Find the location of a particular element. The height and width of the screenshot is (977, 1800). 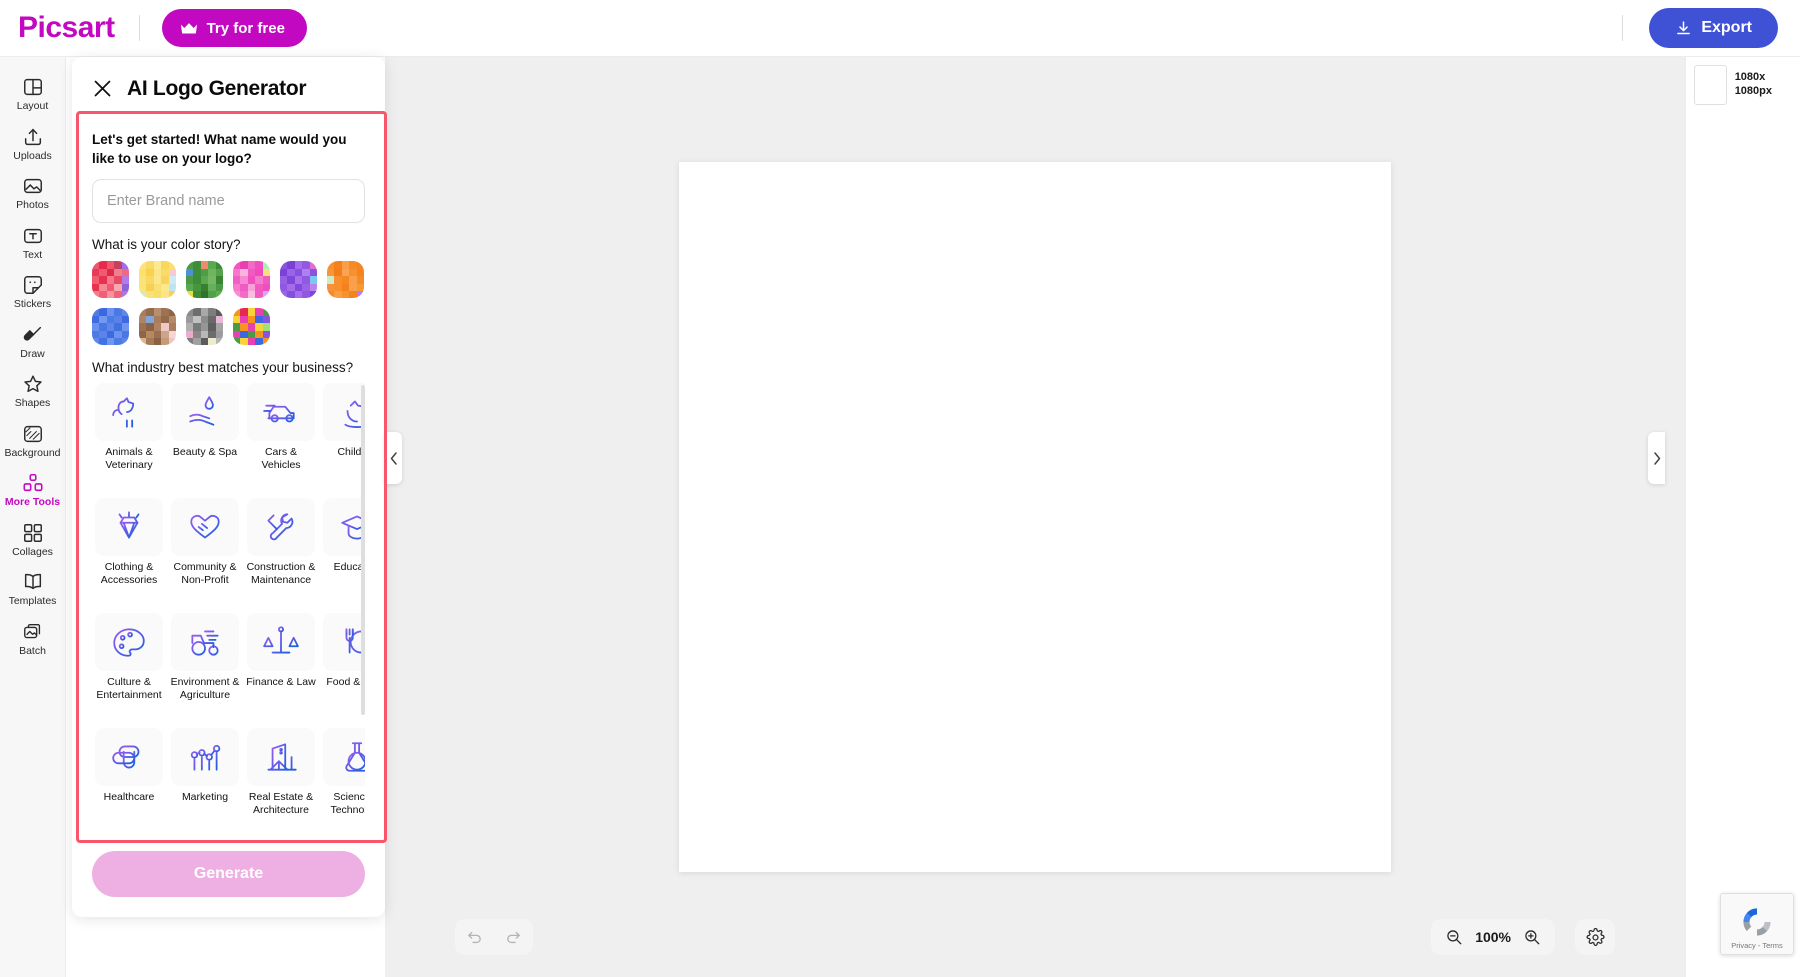

dog-cat-icon is located at coordinates (123, 412).